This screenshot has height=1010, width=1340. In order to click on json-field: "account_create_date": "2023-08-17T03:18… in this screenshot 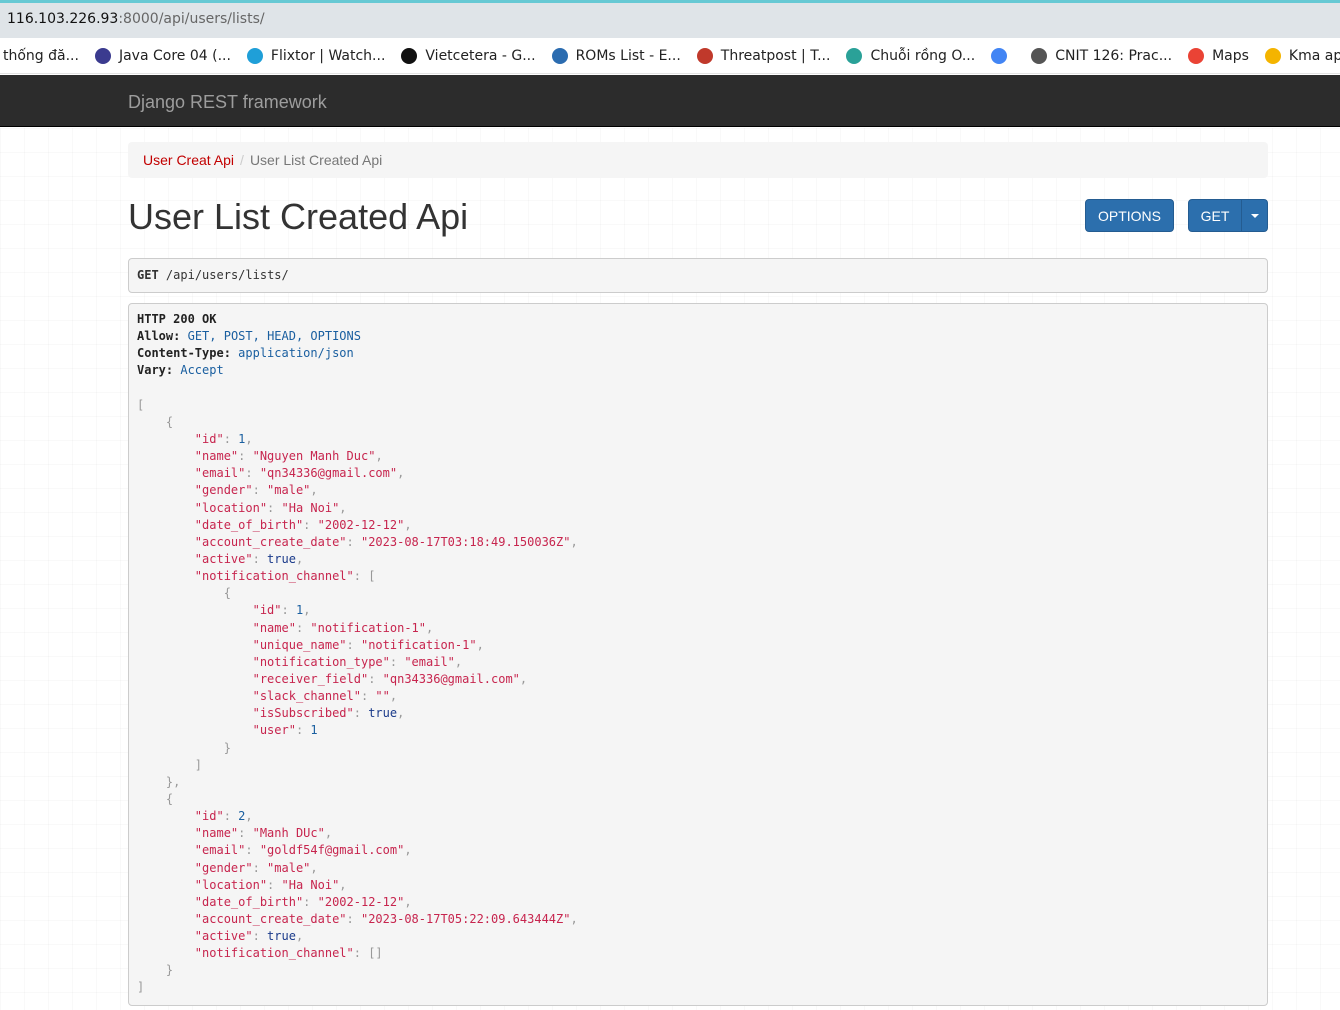, I will do `click(386, 541)`.